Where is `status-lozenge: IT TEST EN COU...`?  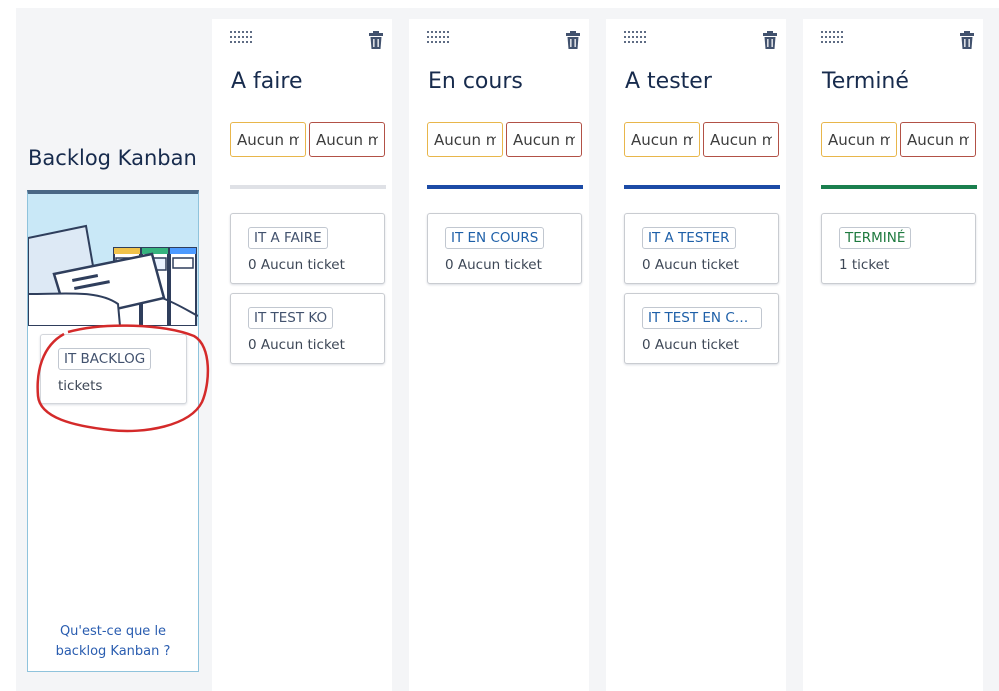
status-lozenge: IT TEST EN COU... is located at coordinates (702, 318).